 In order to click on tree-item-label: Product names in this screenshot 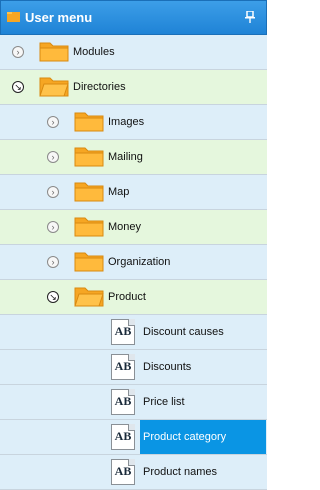, I will do `click(180, 472)`.